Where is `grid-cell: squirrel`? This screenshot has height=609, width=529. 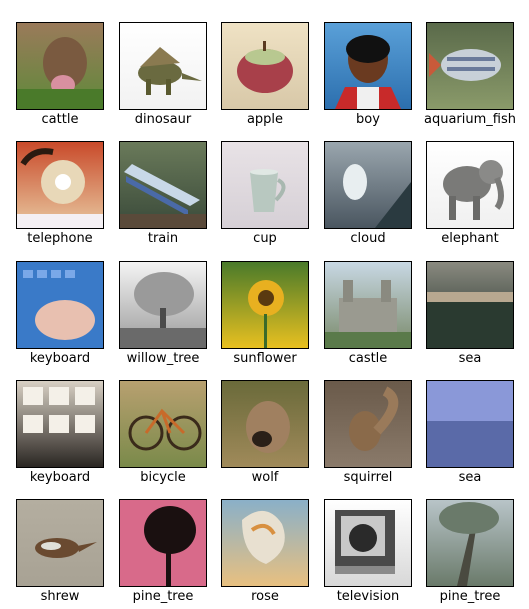
grid-cell: squirrel is located at coordinates (368, 435).